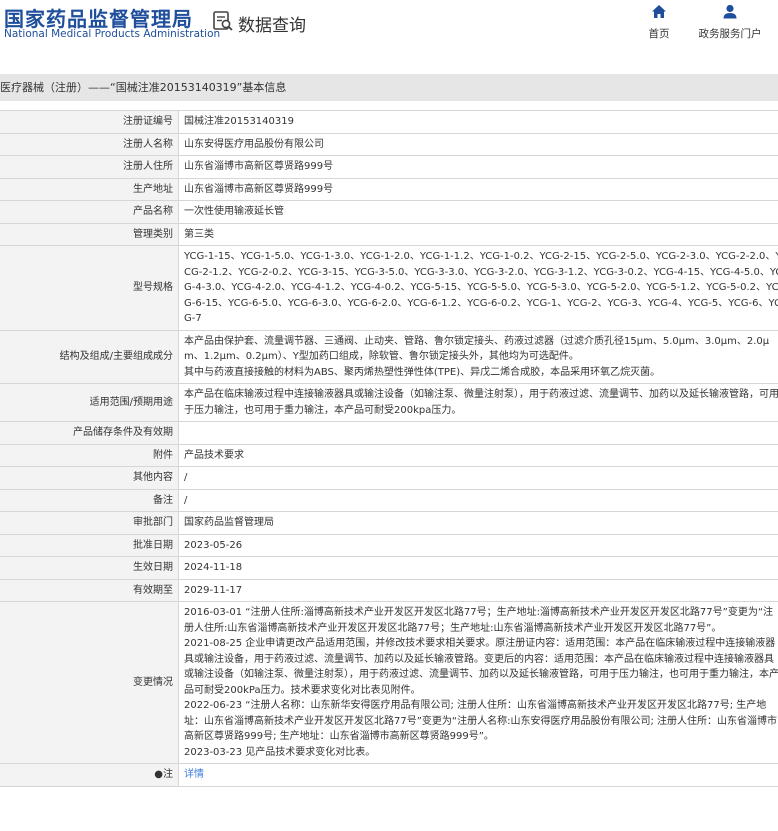 The height and width of the screenshot is (831, 778). What do you see at coordinates (659, 13) in the screenshot?
I see `home-icon` at bounding box center [659, 13].